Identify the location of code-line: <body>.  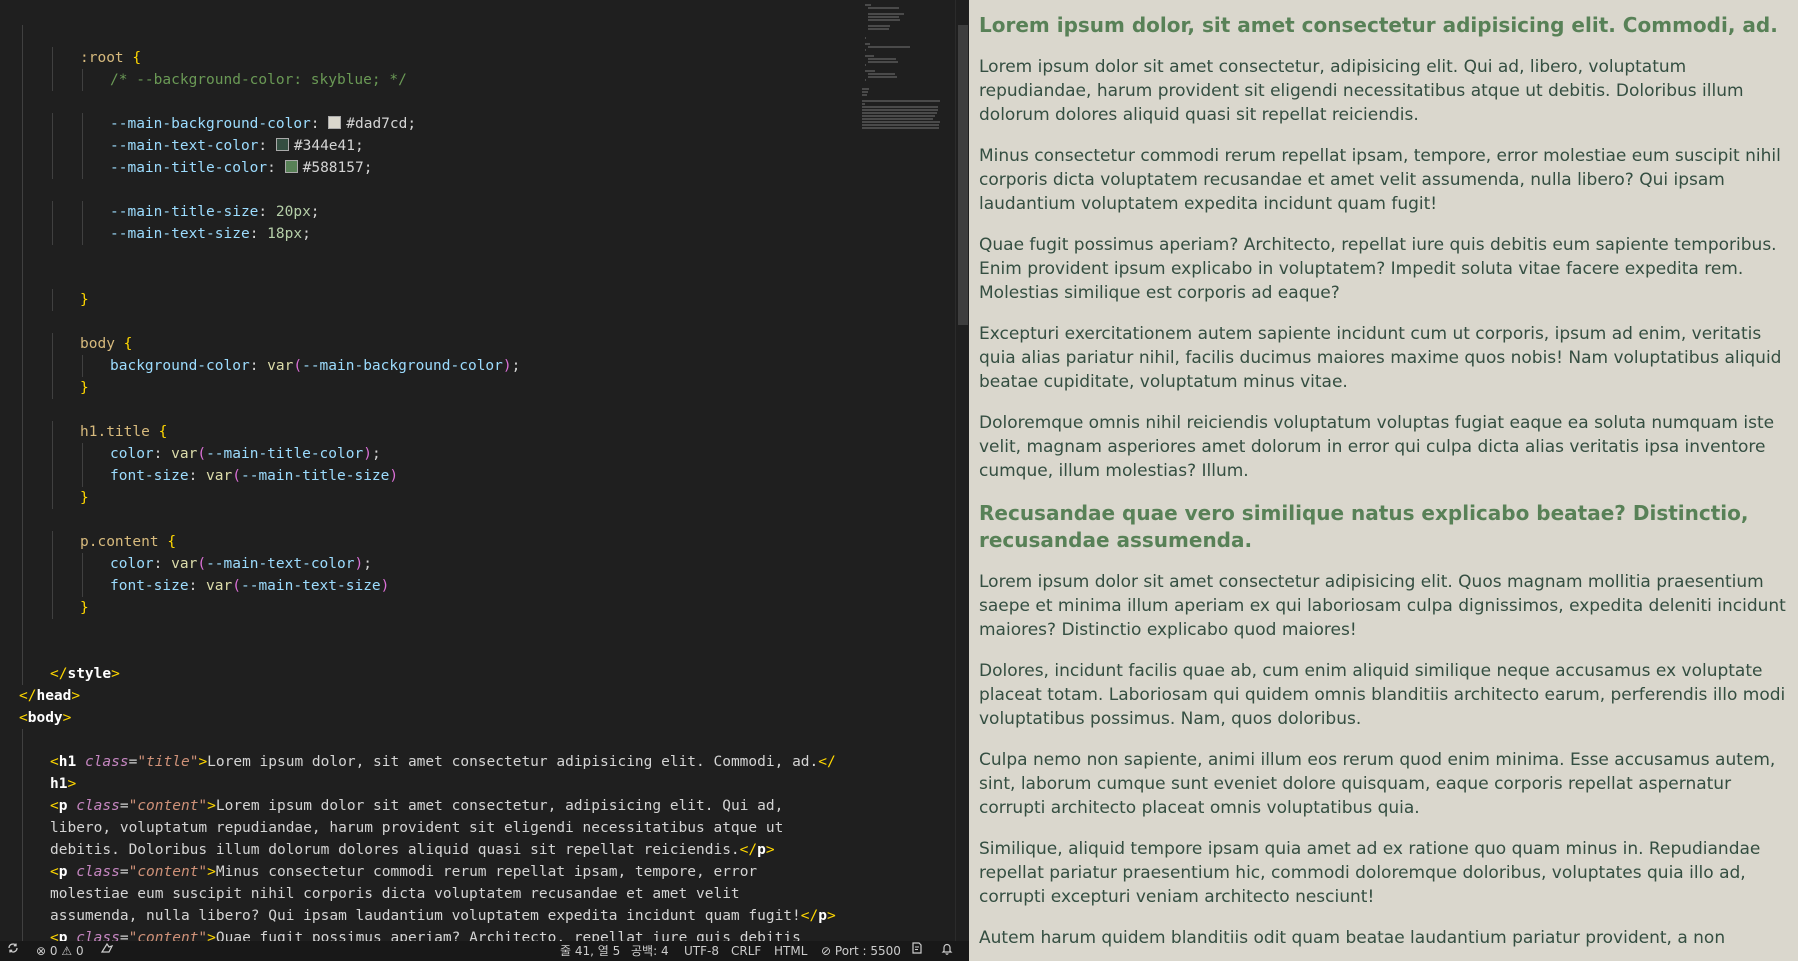
(430, 718).